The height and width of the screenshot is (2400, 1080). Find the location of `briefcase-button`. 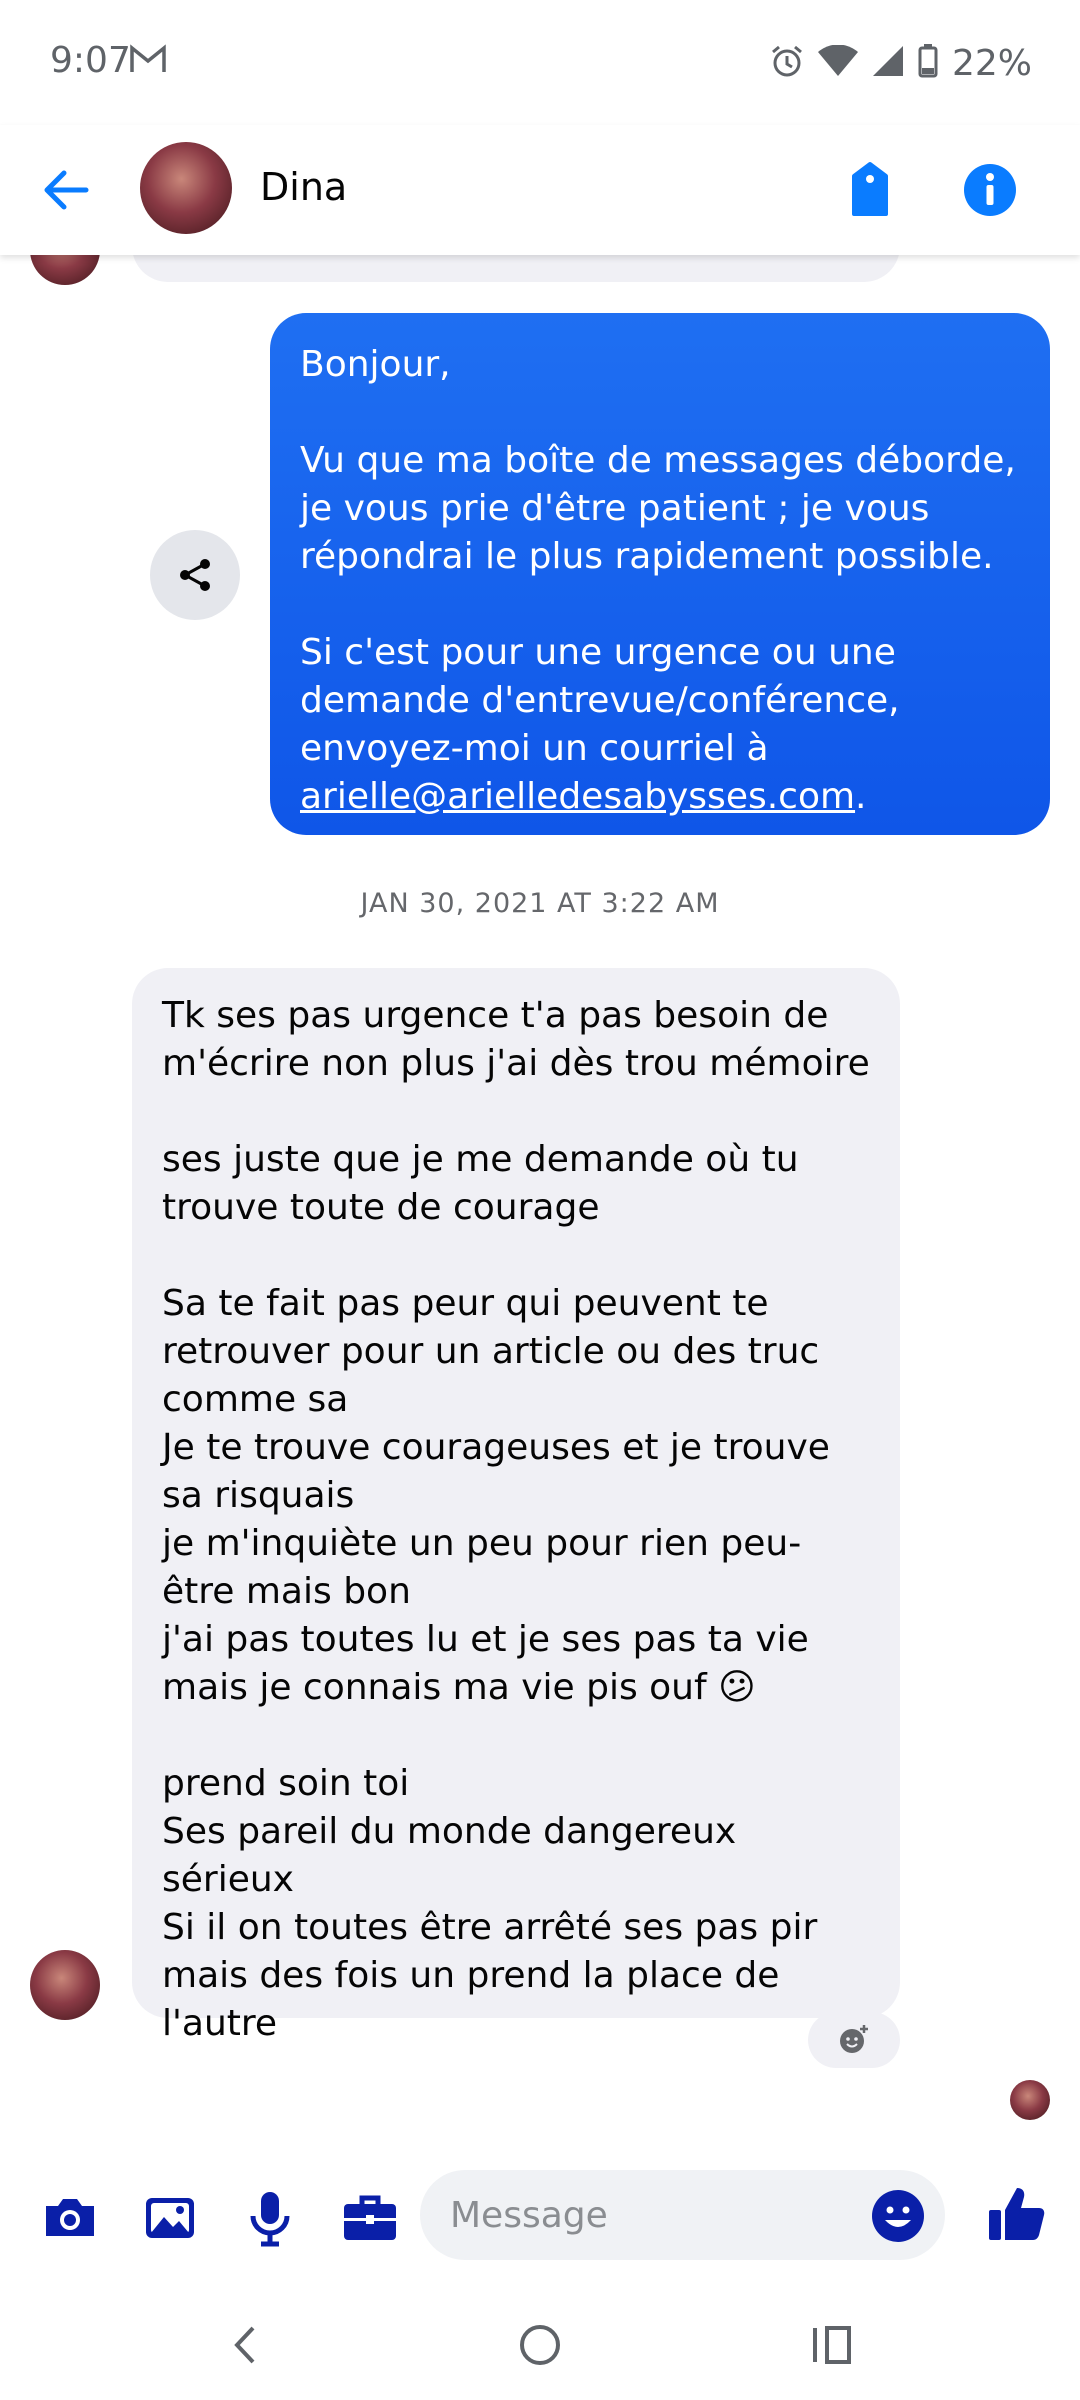

briefcase-button is located at coordinates (370, 2218).